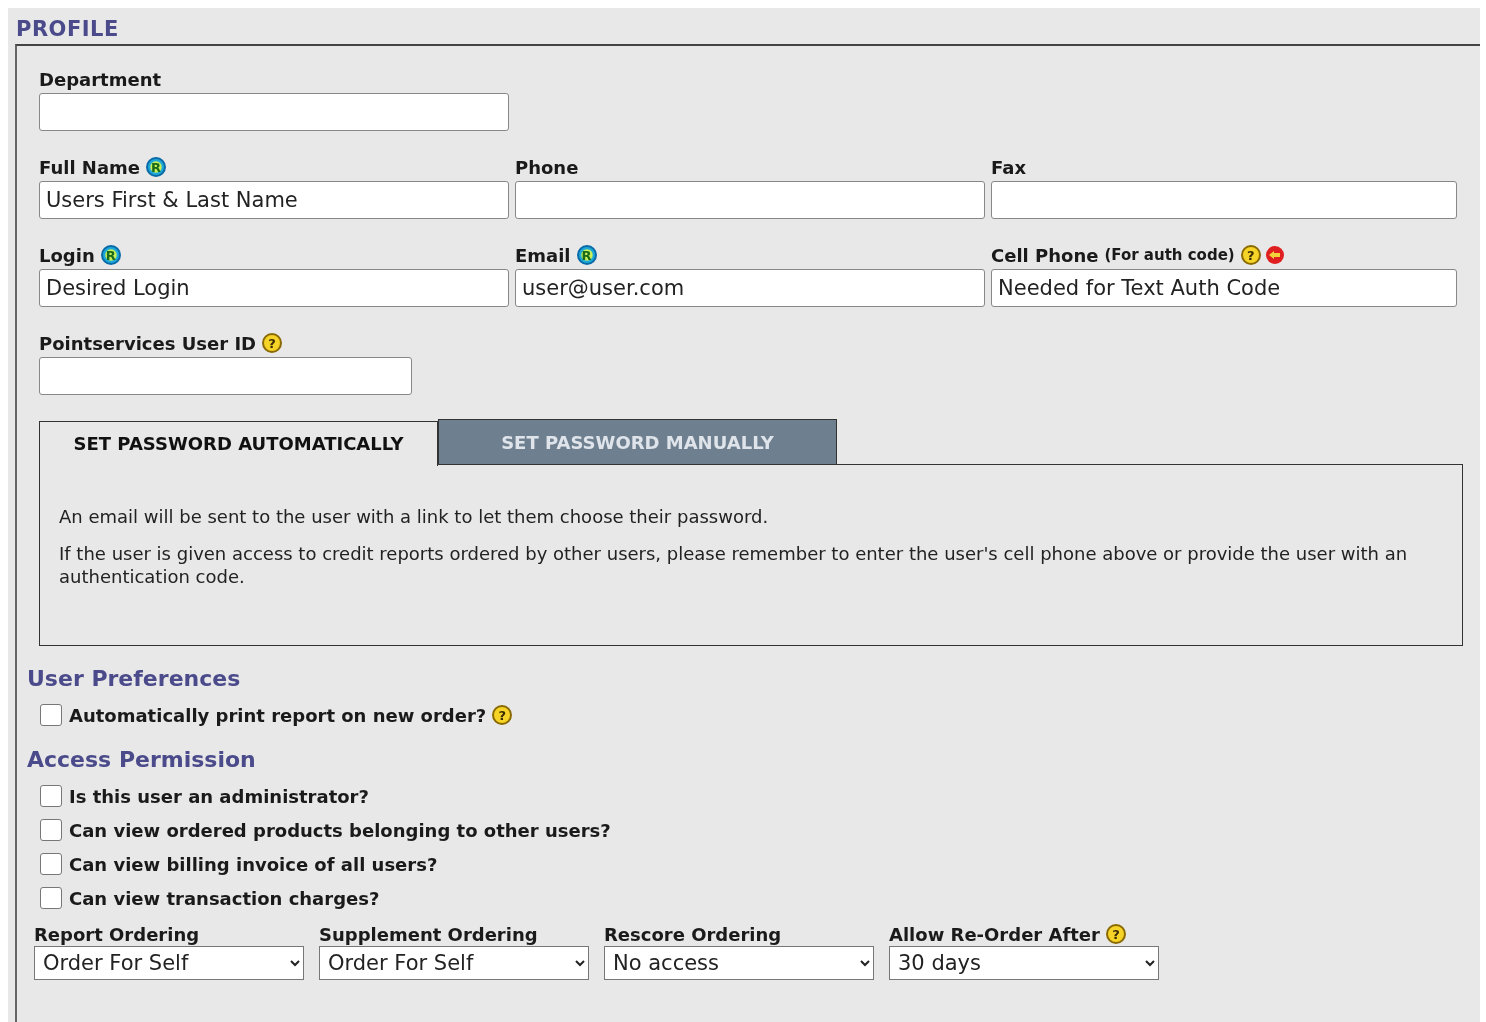 The height and width of the screenshot is (1022, 1486). I want to click on field-label: Email, so click(543, 255).